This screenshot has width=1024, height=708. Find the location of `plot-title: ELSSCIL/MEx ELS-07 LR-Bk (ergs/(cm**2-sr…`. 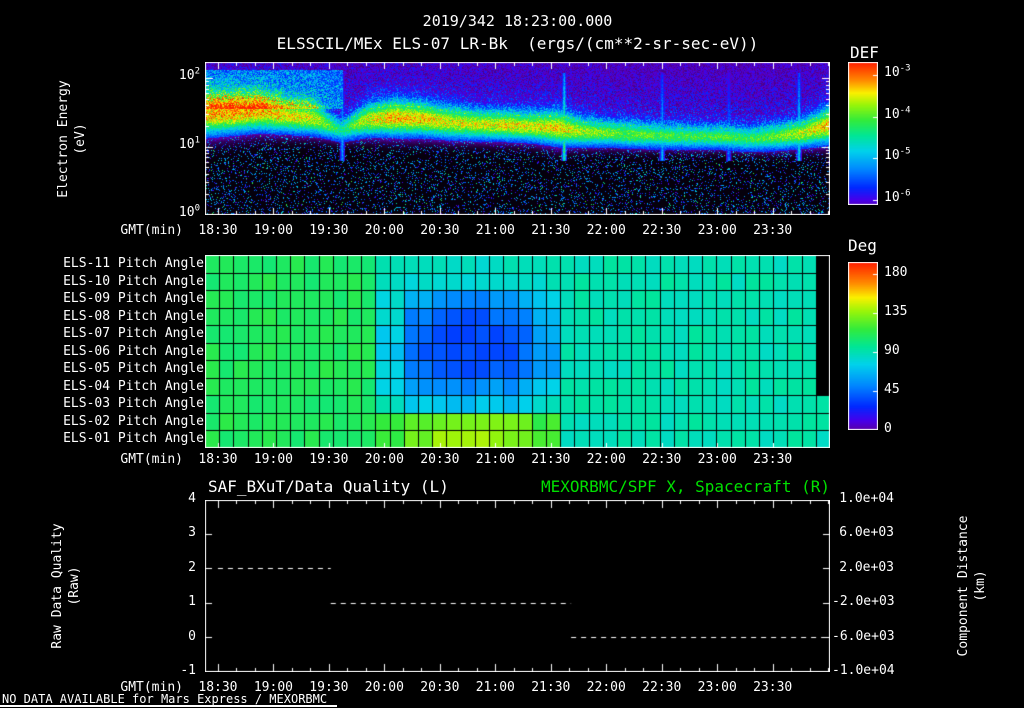

plot-title: ELSSCIL/MEx ELS-07 LR-Bk (ergs/(cm**2-sr… is located at coordinates (517, 43).